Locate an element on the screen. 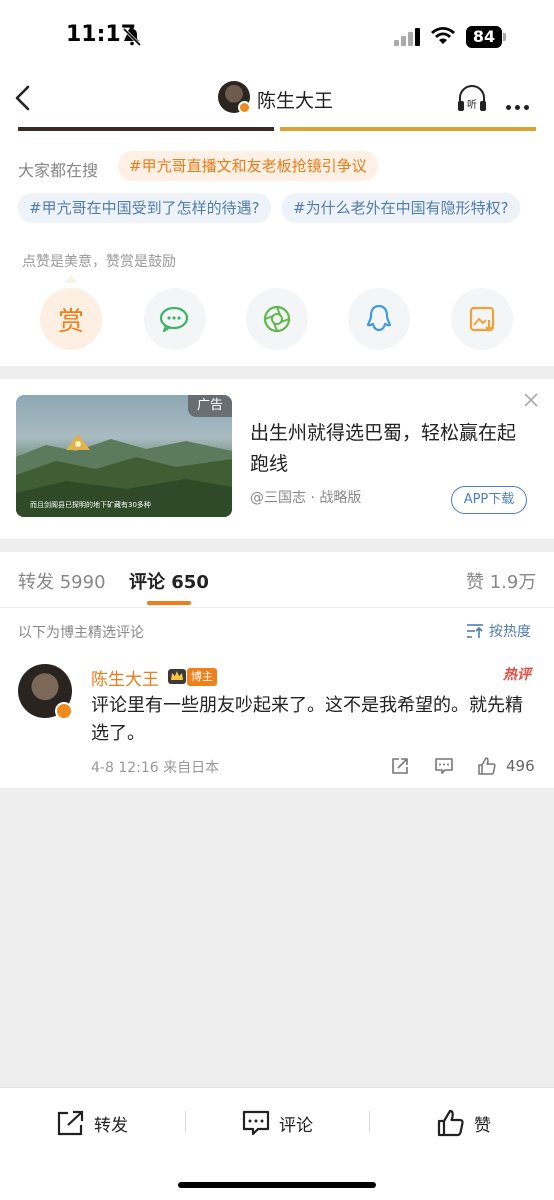 The width and height of the screenshot is (554, 1200). trending-search-label: 大家都在搜 is located at coordinates (58, 170).